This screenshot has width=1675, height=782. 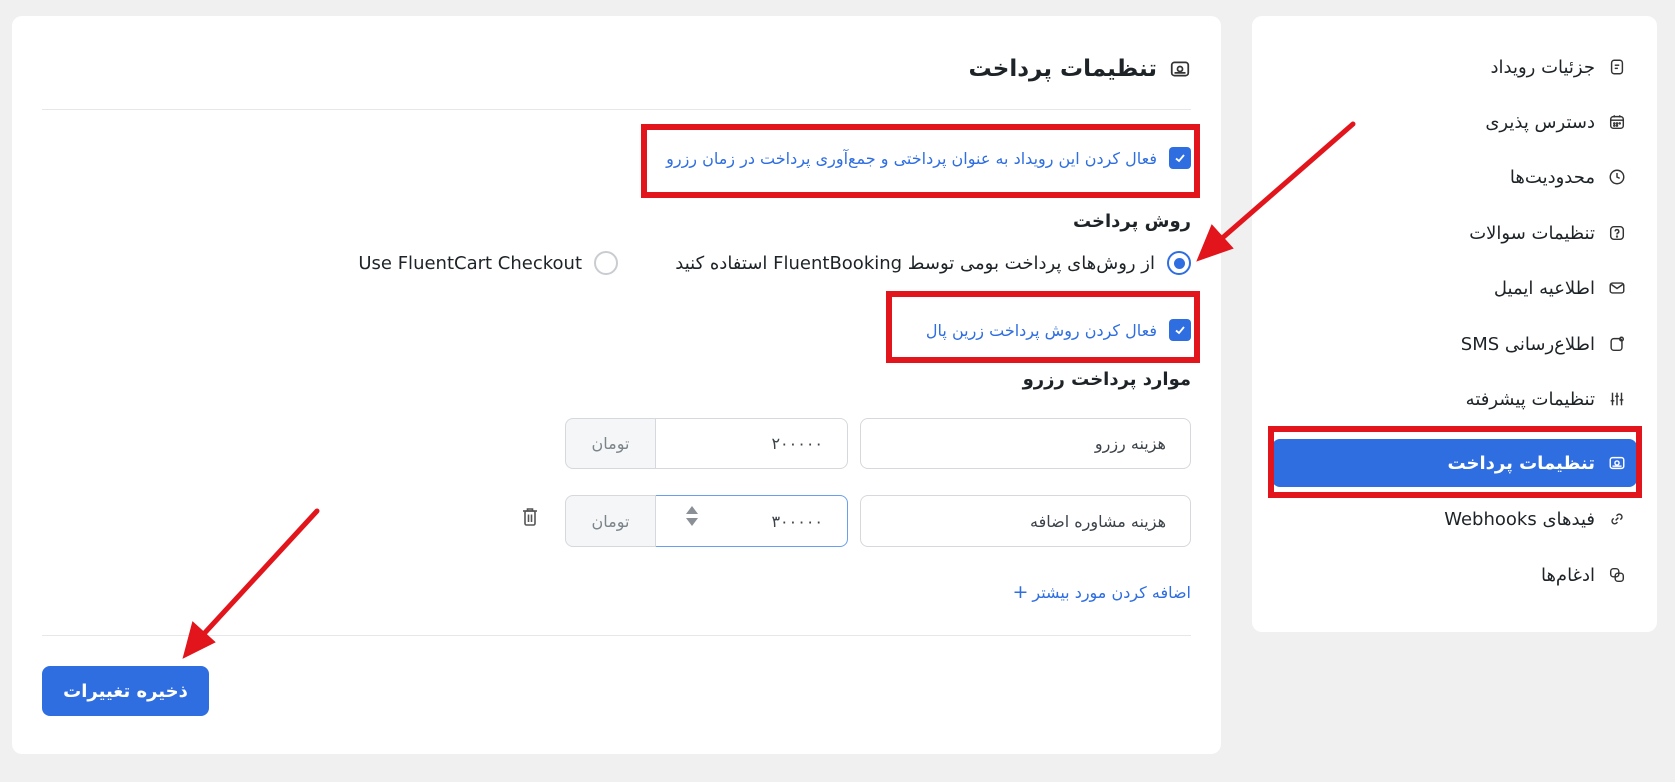 What do you see at coordinates (751, 521) in the screenshot?
I see `item-amount-input: ۳۰۰۰۰۰` at bounding box center [751, 521].